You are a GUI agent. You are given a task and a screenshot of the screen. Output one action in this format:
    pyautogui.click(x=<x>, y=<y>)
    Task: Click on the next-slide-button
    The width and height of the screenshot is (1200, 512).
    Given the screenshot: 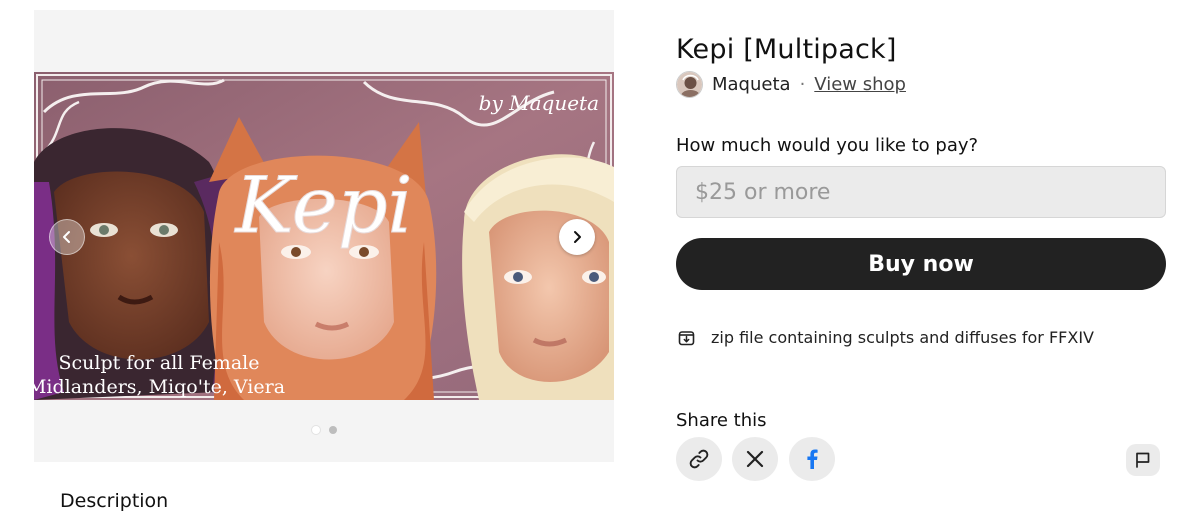 What is the action you would take?
    pyautogui.click(x=577, y=237)
    